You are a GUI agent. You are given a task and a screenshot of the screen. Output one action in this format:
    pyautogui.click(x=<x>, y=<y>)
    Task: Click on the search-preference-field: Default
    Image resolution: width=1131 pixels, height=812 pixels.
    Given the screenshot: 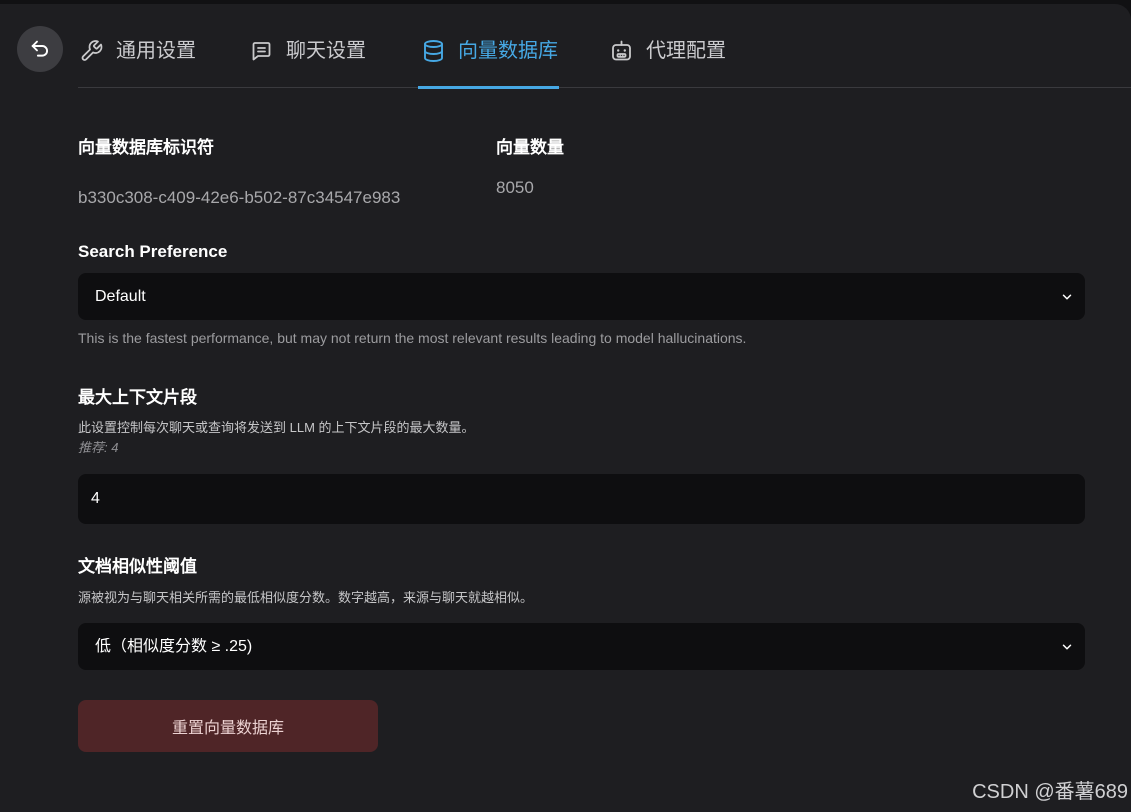 What is the action you would take?
    pyautogui.click(x=581, y=296)
    